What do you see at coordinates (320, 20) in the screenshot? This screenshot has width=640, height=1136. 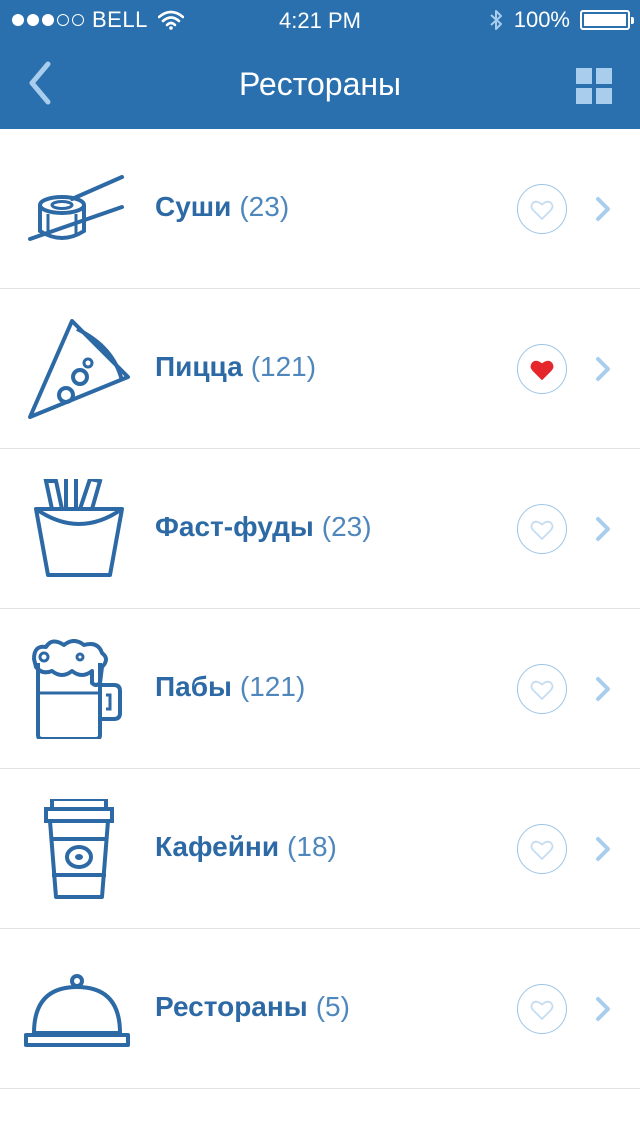 I see `status-bar: BELL 4:21 PM 100%` at bounding box center [320, 20].